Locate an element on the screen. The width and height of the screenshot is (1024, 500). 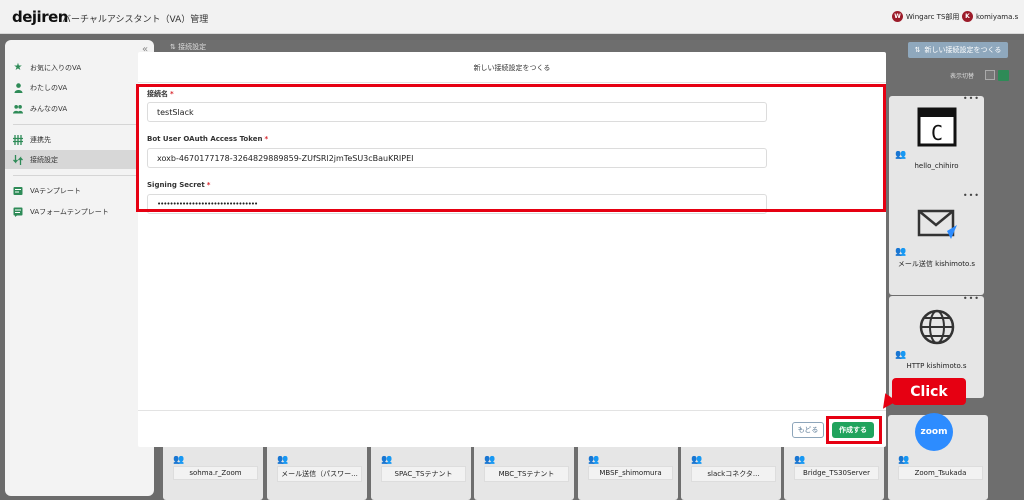
template-icon is located at coordinates (18, 191).